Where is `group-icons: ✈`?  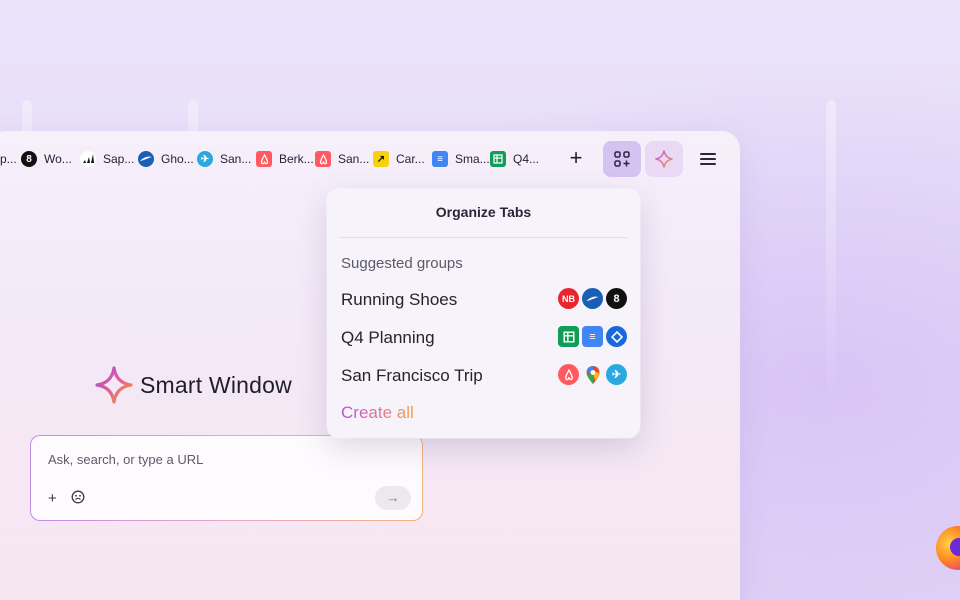 group-icons: ✈ is located at coordinates (591, 374).